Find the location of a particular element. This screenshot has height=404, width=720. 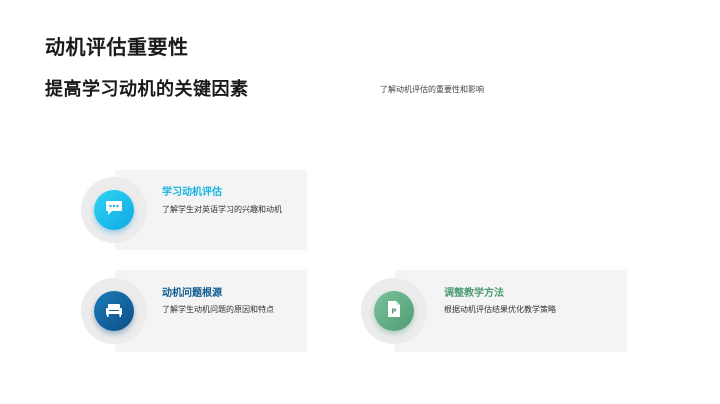

sofa-icon is located at coordinates (114, 311).